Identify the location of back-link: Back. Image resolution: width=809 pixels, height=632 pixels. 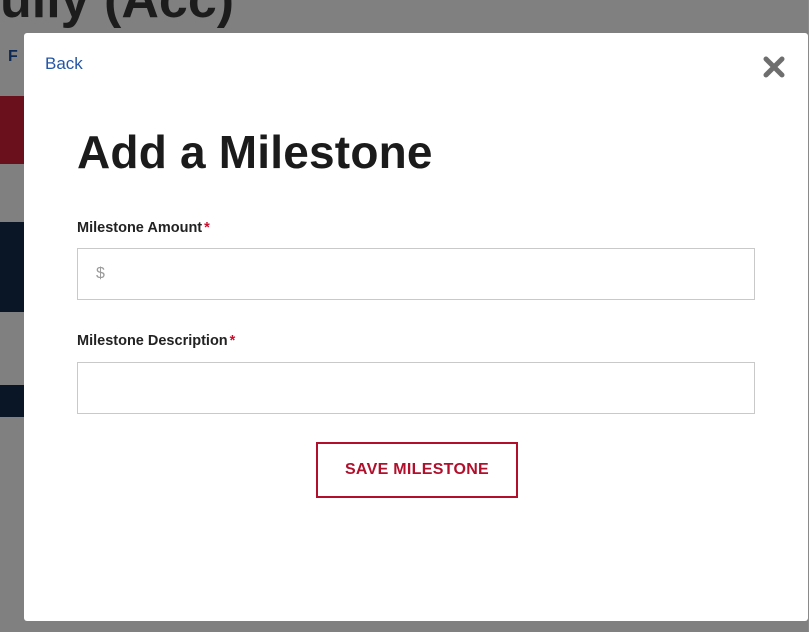
(64, 64).